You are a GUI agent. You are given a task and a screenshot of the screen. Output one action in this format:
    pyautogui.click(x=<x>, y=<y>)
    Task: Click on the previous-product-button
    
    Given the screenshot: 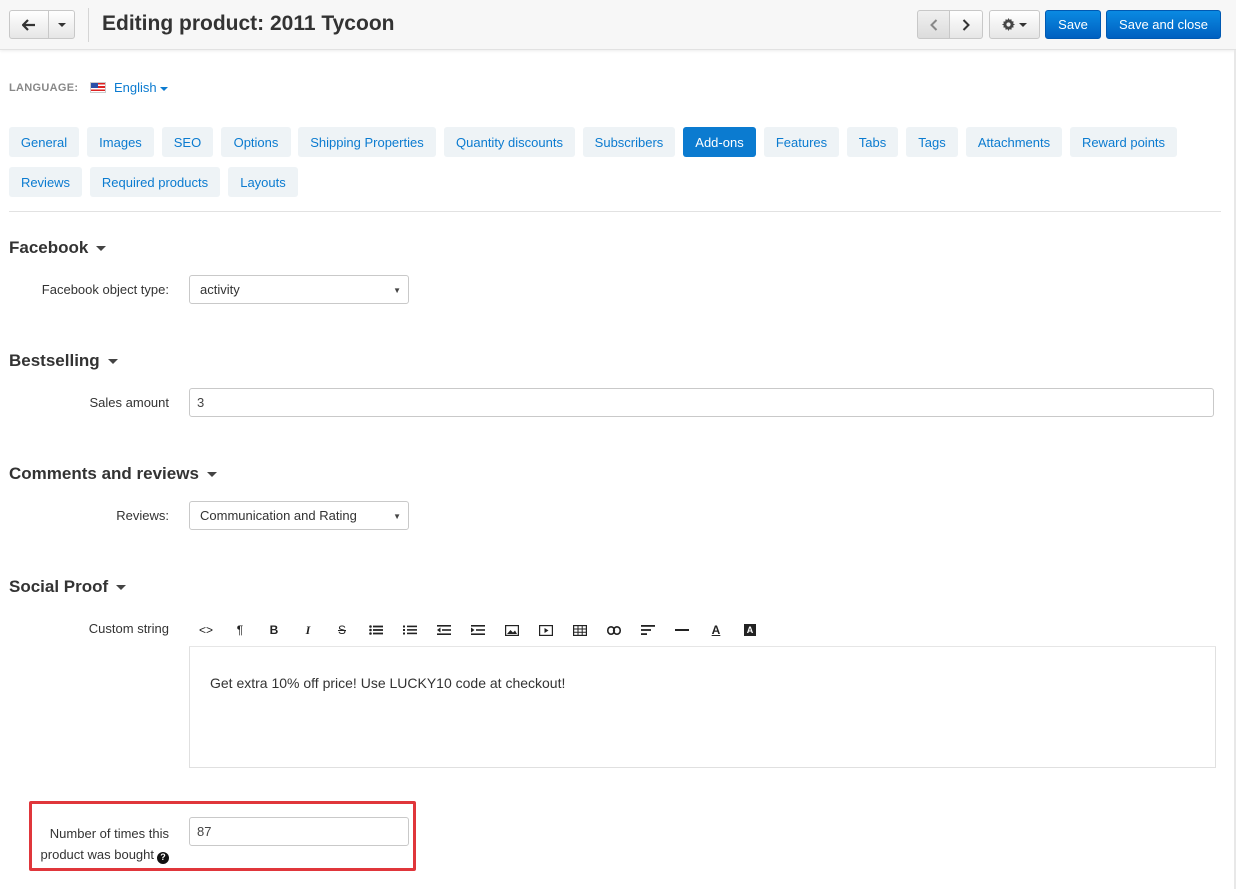 What is the action you would take?
    pyautogui.click(x=933, y=24)
    